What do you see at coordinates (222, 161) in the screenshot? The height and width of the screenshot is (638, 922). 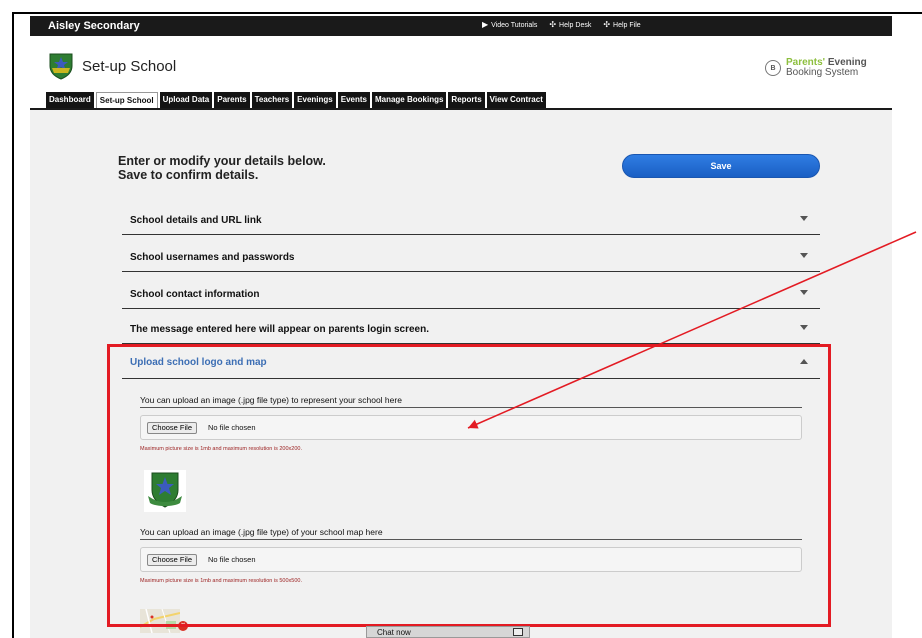 I see `intro-line-1: Enter or modify your details below.` at bounding box center [222, 161].